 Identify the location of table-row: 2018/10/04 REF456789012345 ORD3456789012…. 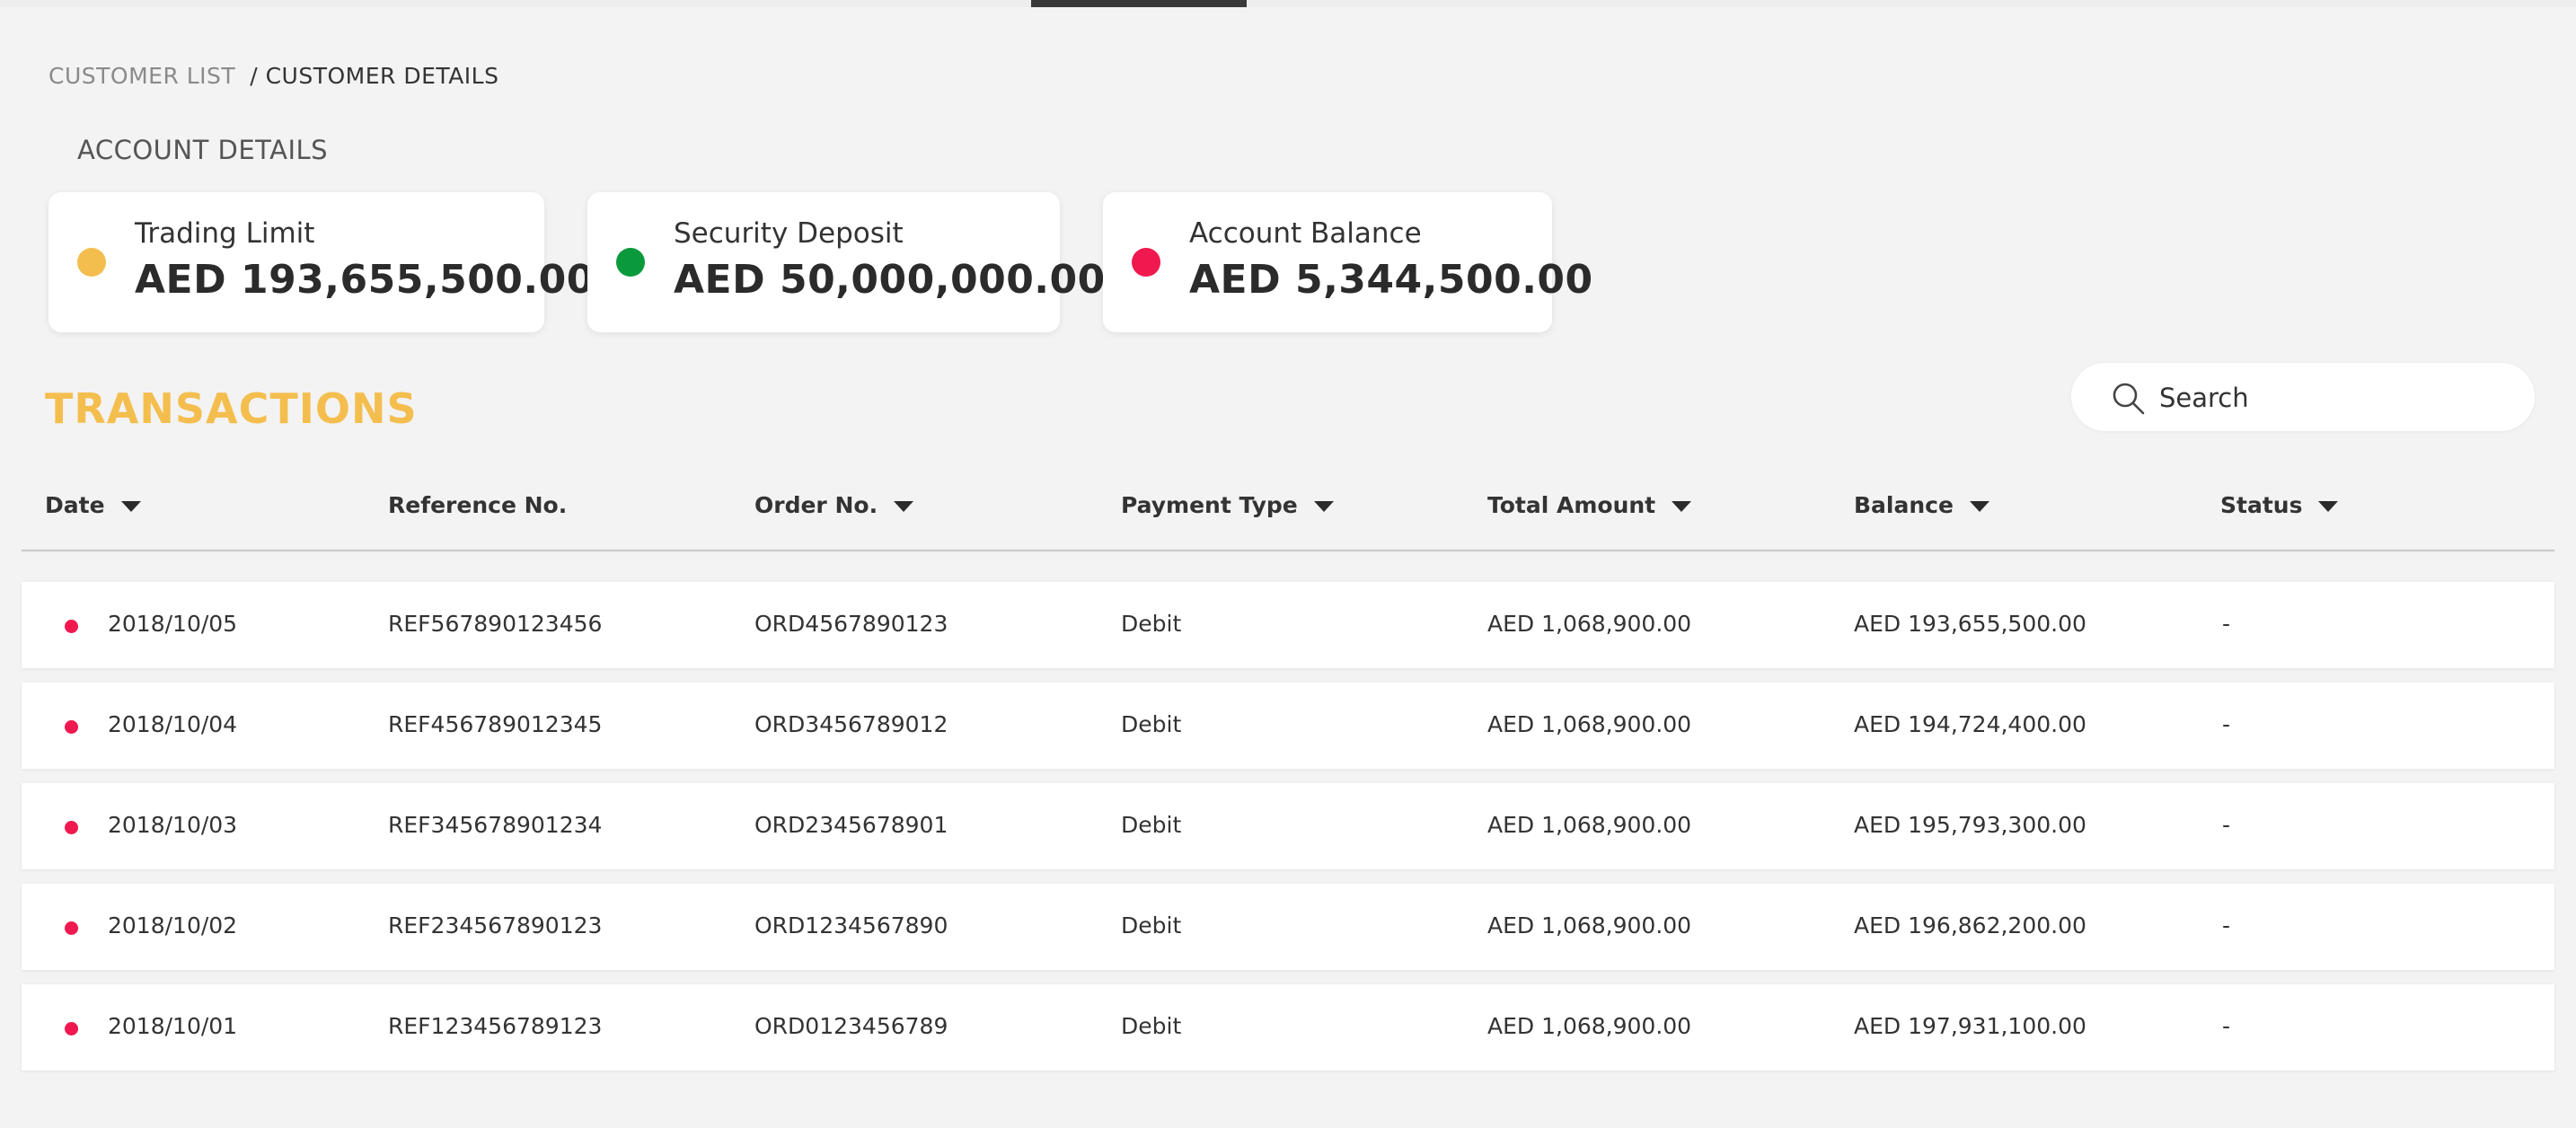
(1288, 726).